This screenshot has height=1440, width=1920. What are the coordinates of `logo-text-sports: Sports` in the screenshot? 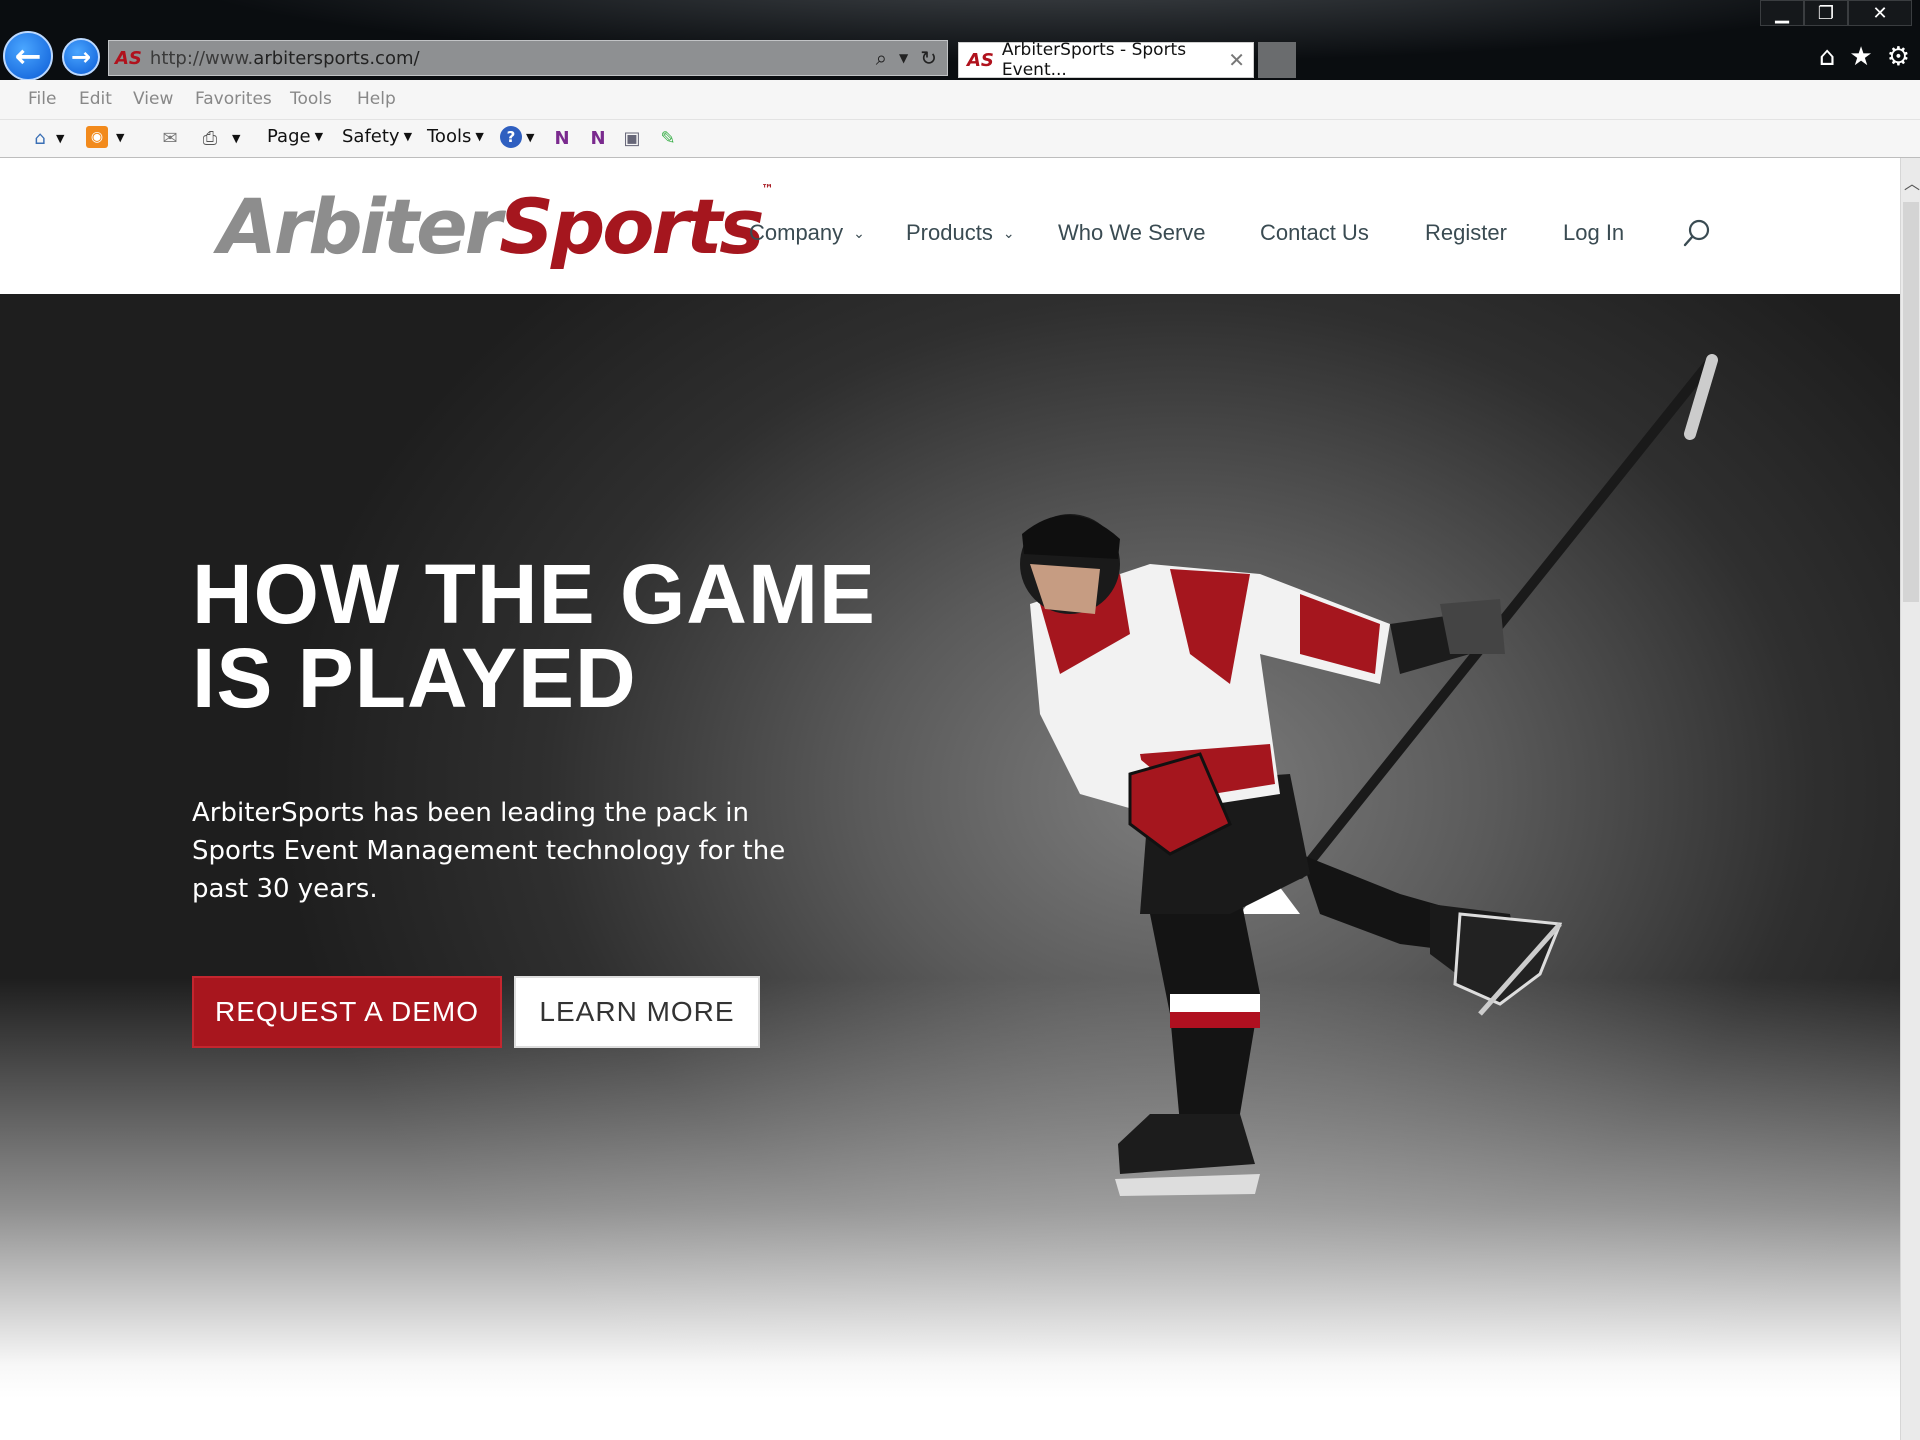 It's located at (631, 226).